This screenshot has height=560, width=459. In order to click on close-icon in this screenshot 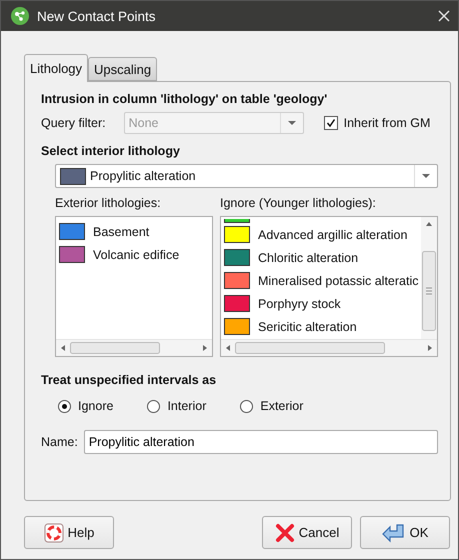, I will do `click(444, 16)`.